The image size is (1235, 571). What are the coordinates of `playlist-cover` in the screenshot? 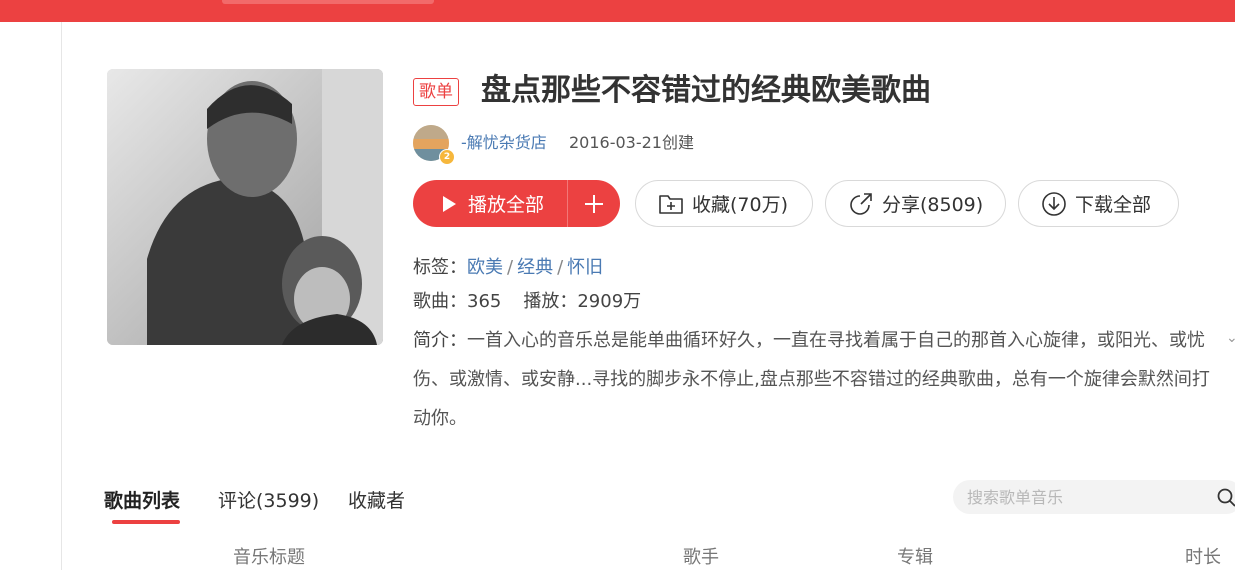 It's located at (245, 207).